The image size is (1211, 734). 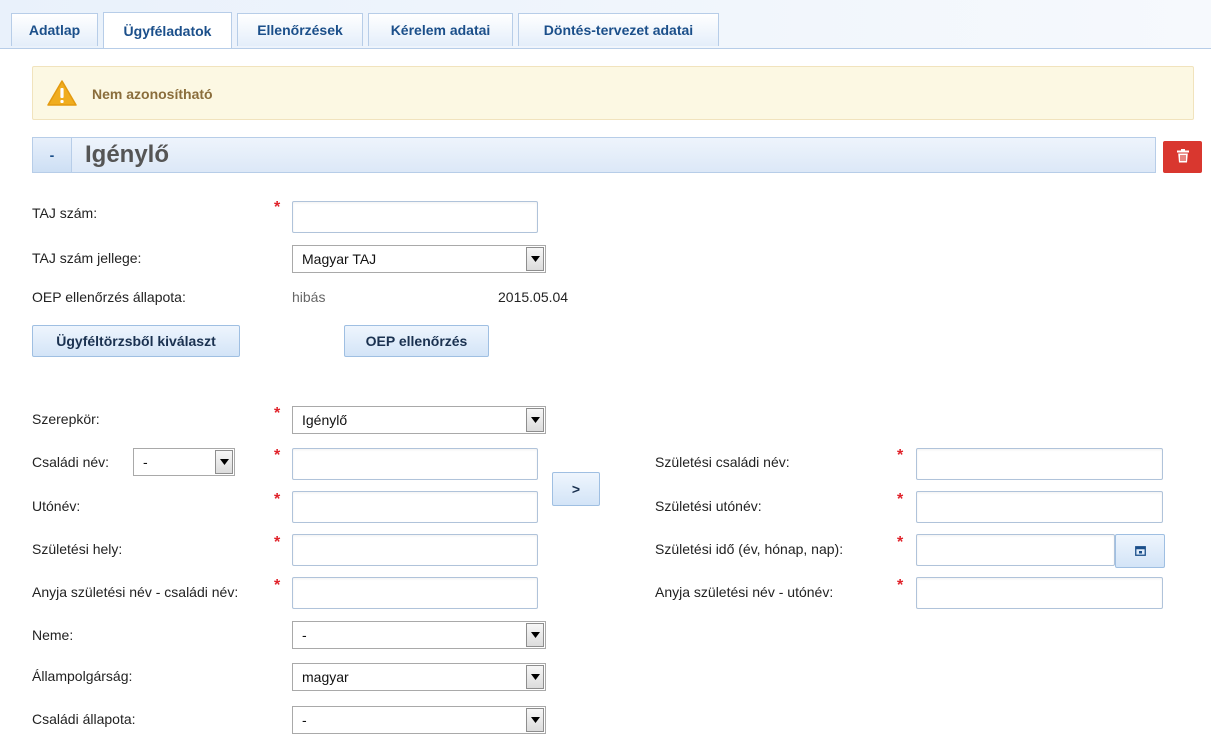 I want to click on birth-place-label: Születési hely:, so click(x=77, y=549).